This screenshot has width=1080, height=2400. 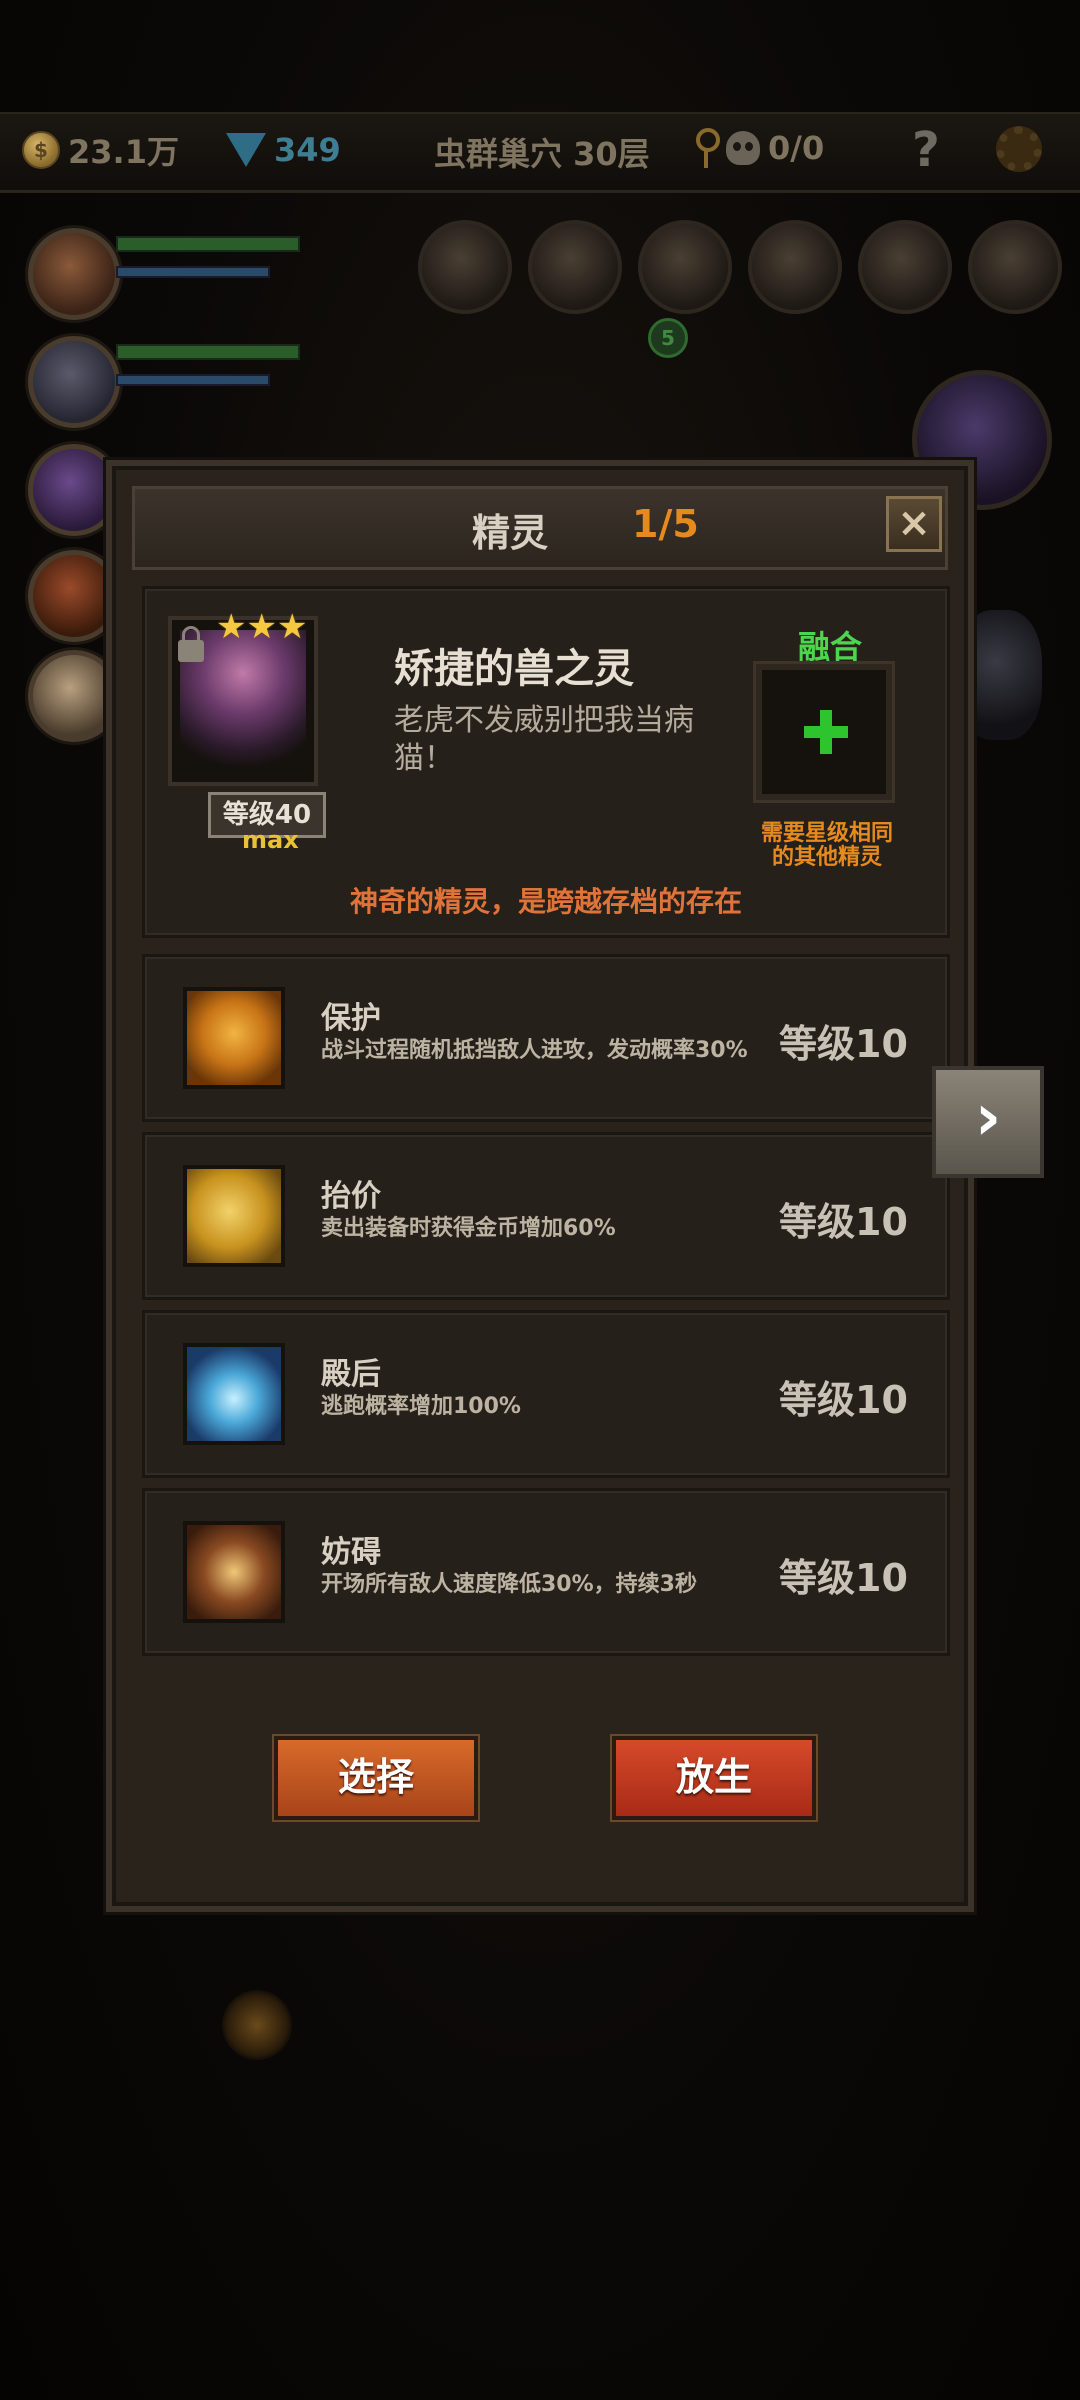 What do you see at coordinates (795, 267) in the screenshot?
I see `item-slot-bell` at bounding box center [795, 267].